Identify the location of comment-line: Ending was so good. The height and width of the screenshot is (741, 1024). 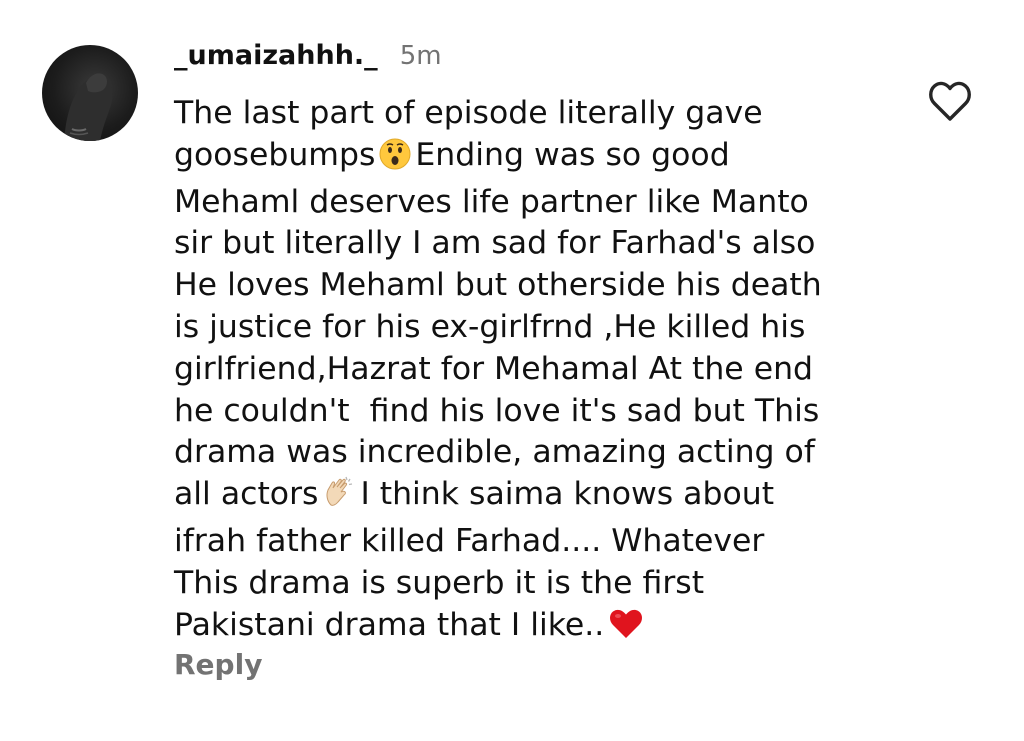
(572, 154).